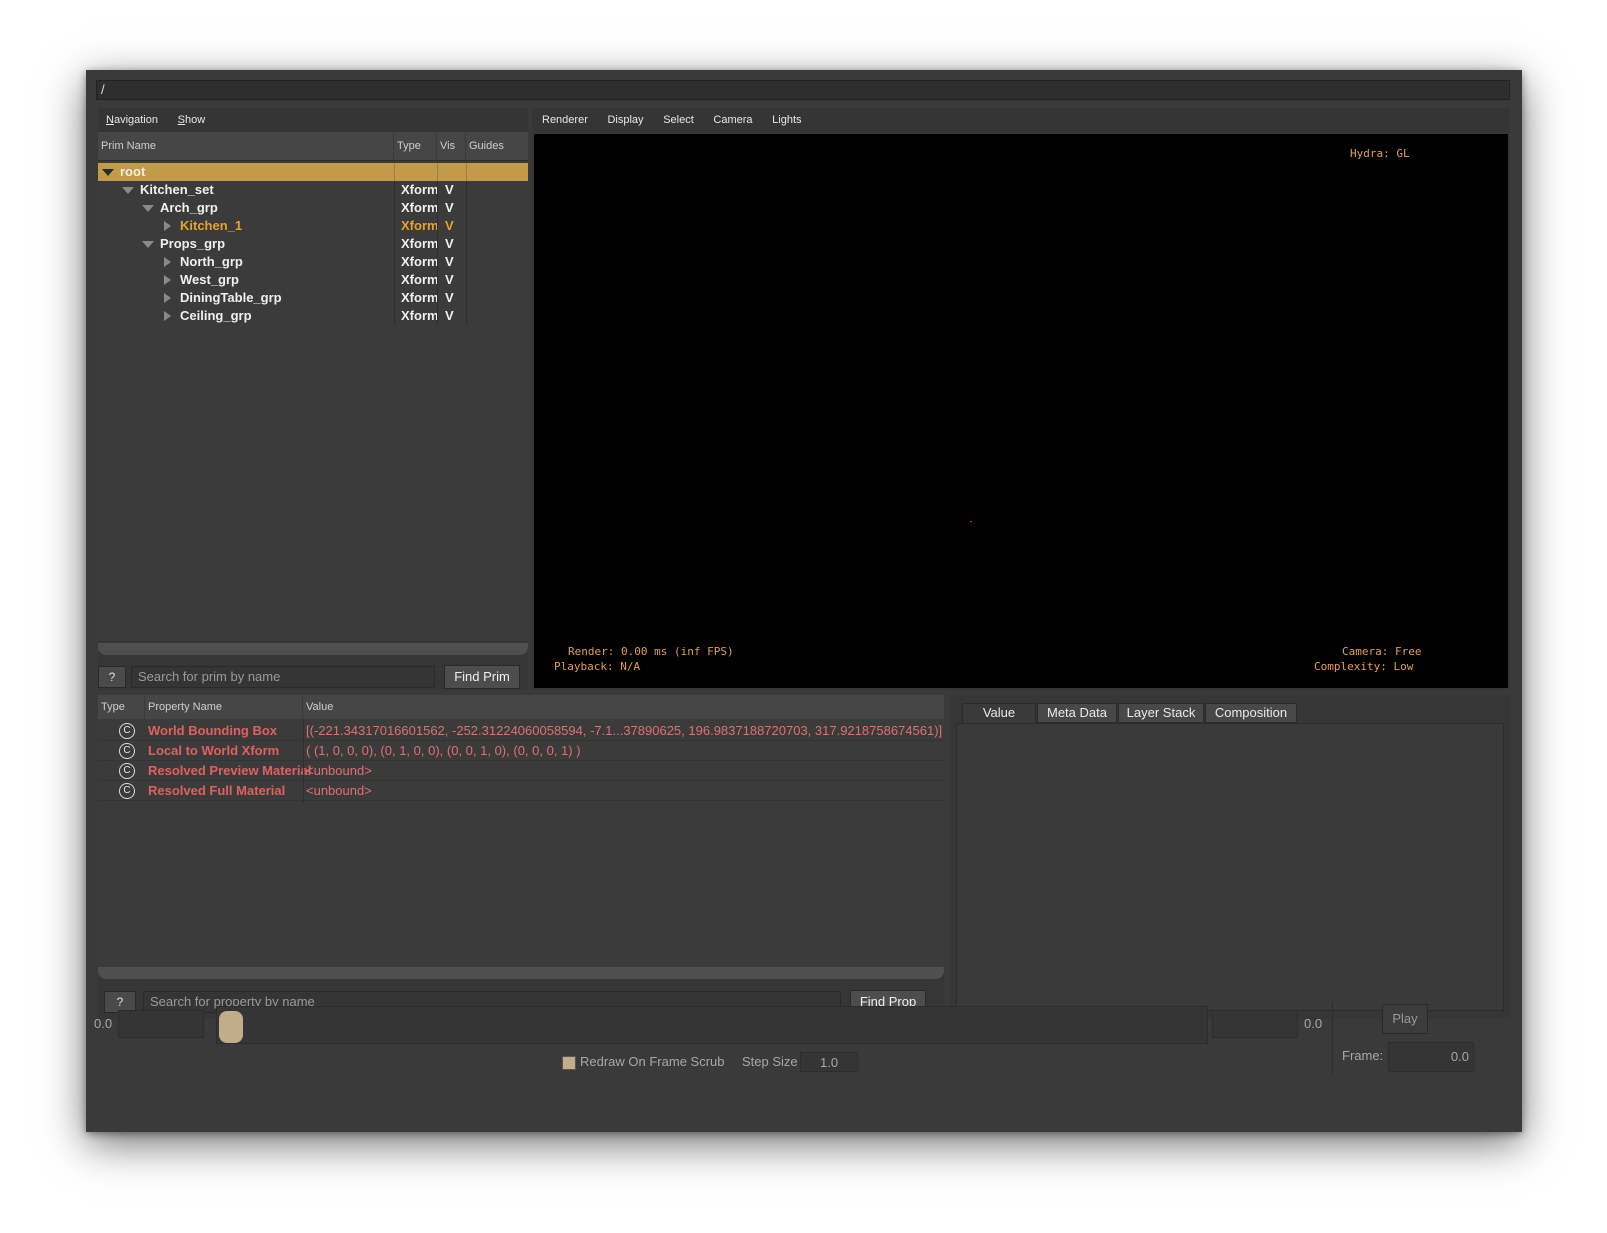  What do you see at coordinates (283, 677) in the screenshot?
I see `prim-search-input: Search for prim by name` at bounding box center [283, 677].